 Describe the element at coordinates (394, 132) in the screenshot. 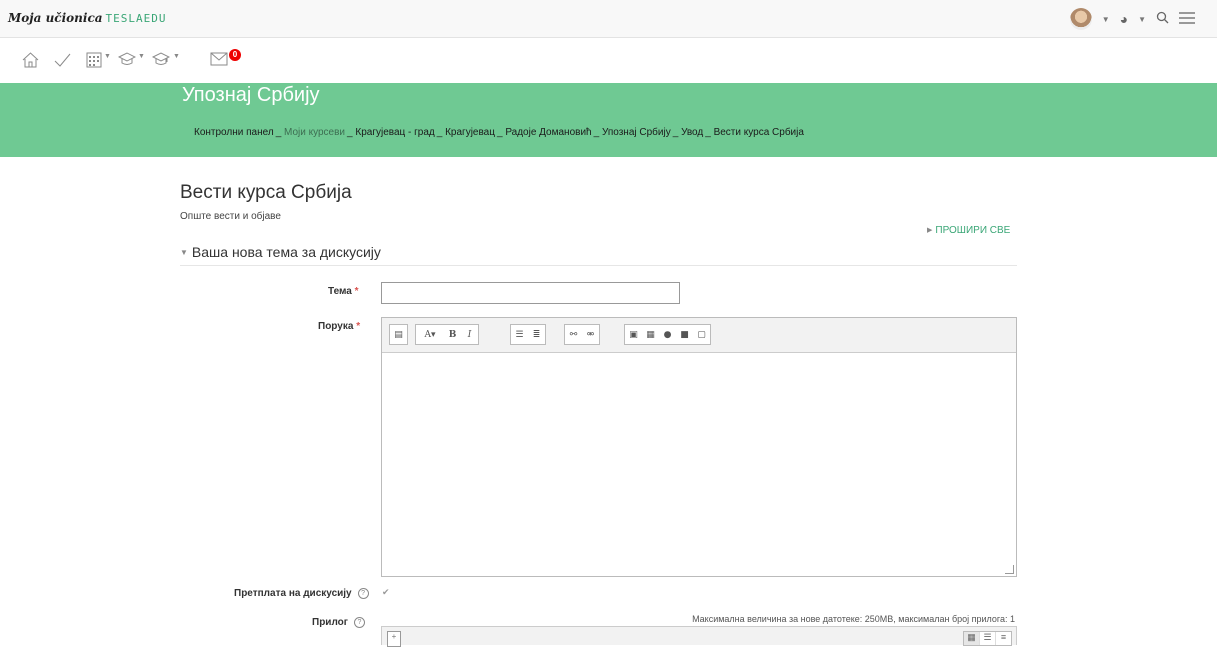

I see `breadcrumb-item: Крагујевац - град` at that location.